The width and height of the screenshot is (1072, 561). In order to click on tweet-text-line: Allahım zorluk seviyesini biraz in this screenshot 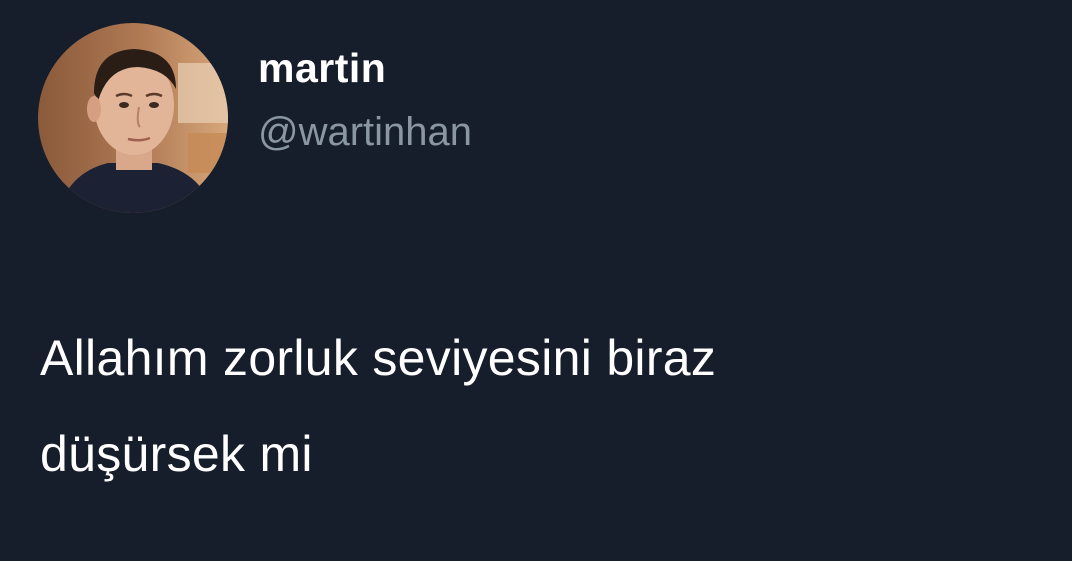, I will do `click(378, 358)`.